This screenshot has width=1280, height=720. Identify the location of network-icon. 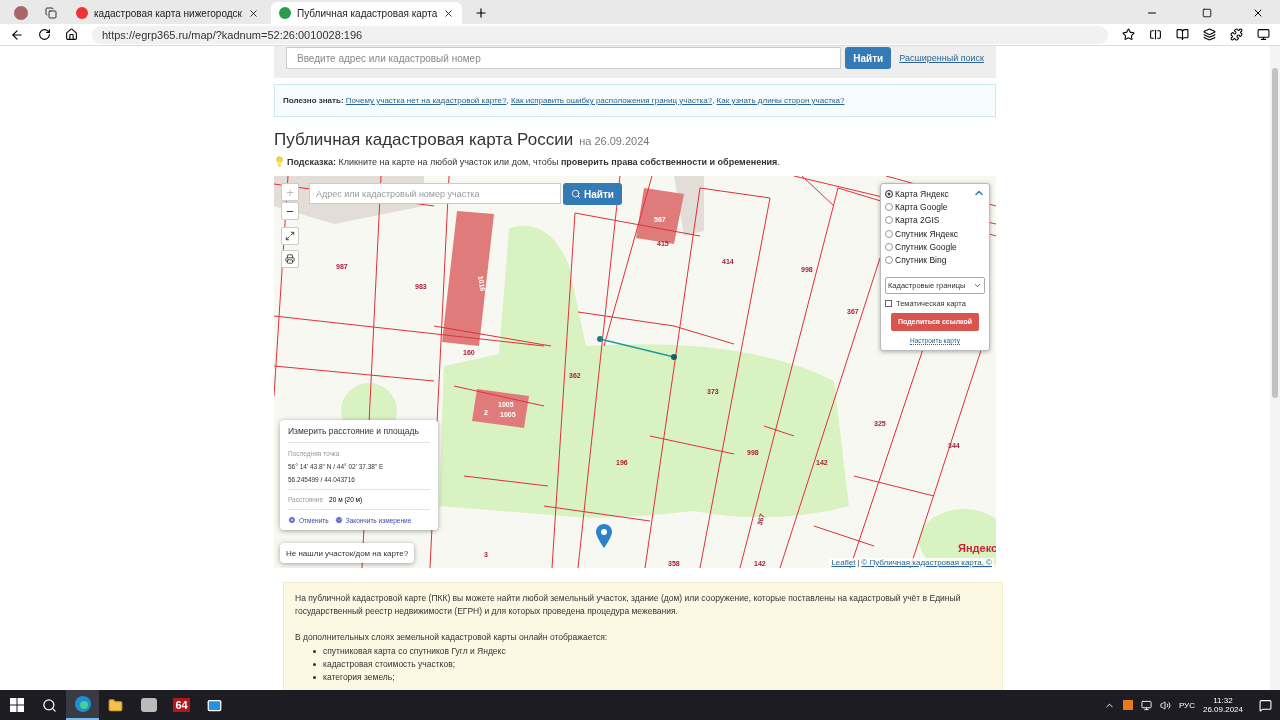
(1146, 705).